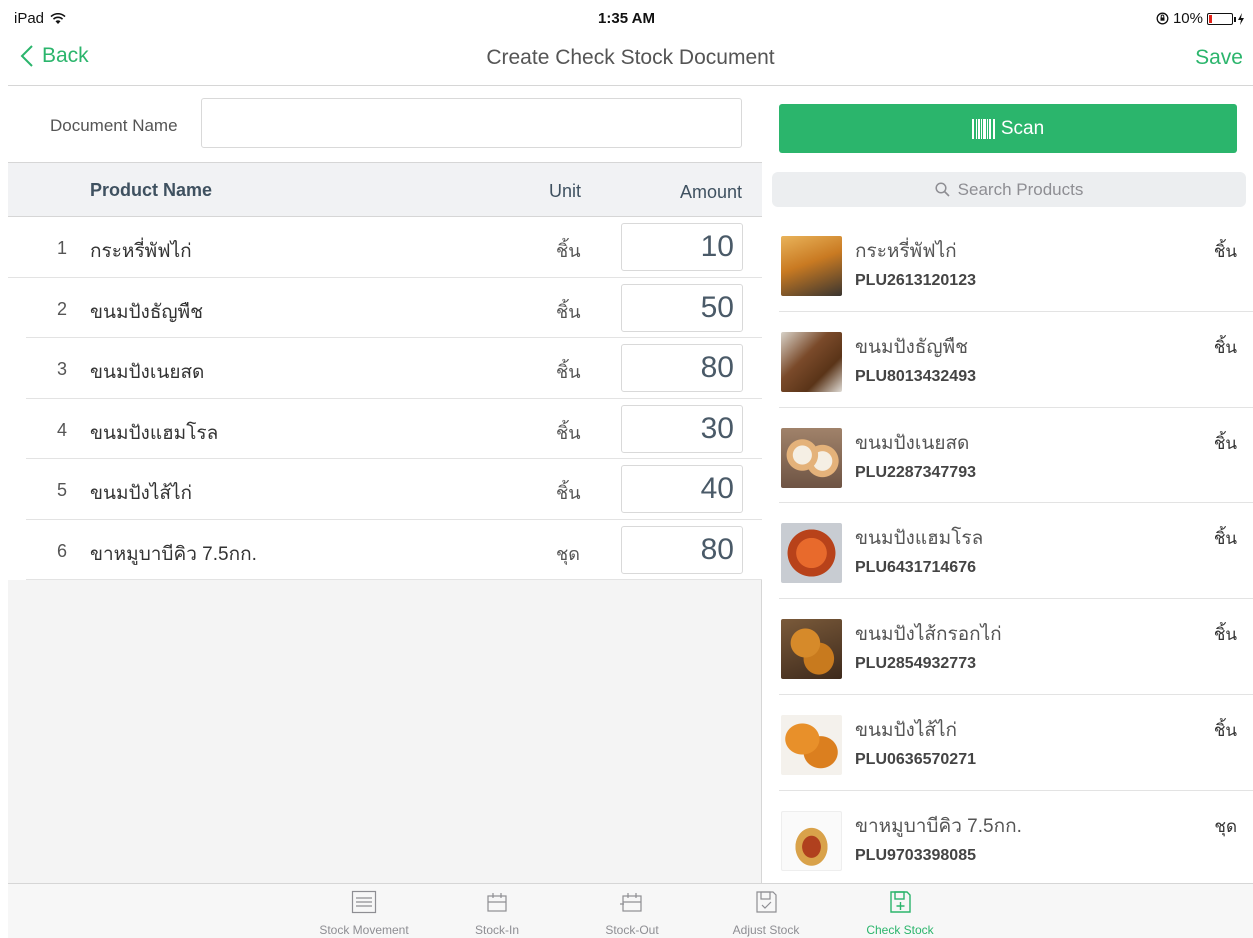 This screenshot has height=938, width=1253. What do you see at coordinates (154, 433) in the screenshot?
I see `row-product-name: ขนมปังแฮมโรล` at bounding box center [154, 433].